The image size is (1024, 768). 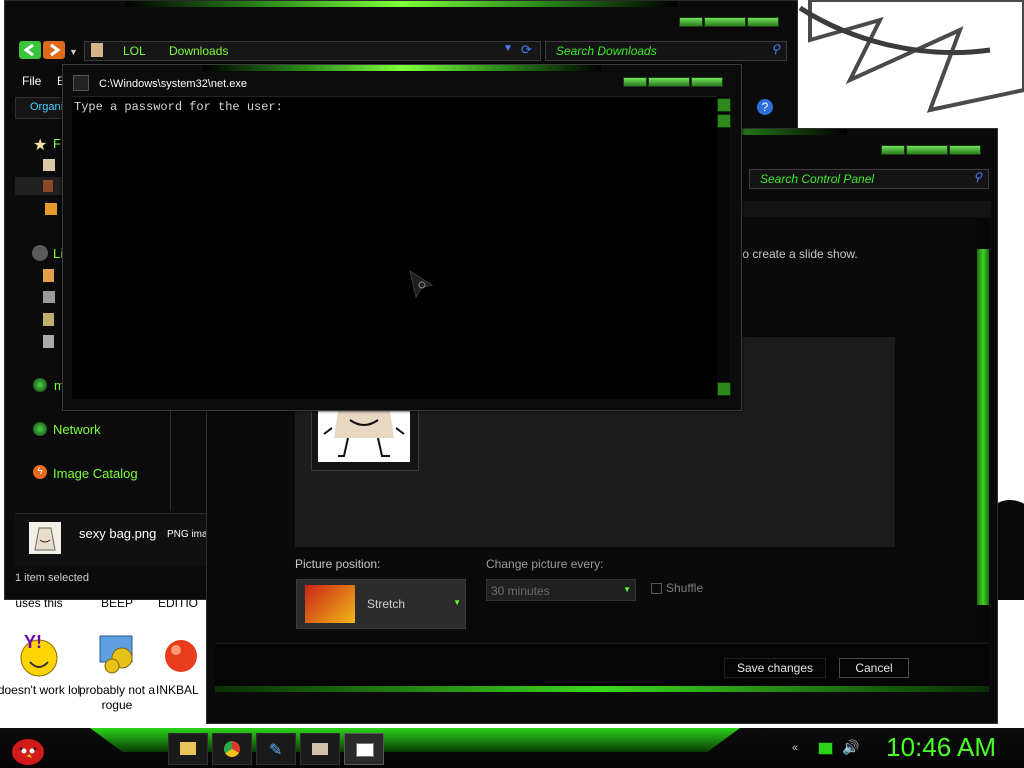 I want to click on yahoo-messenger-icon: Y!, so click(x=39, y=654).